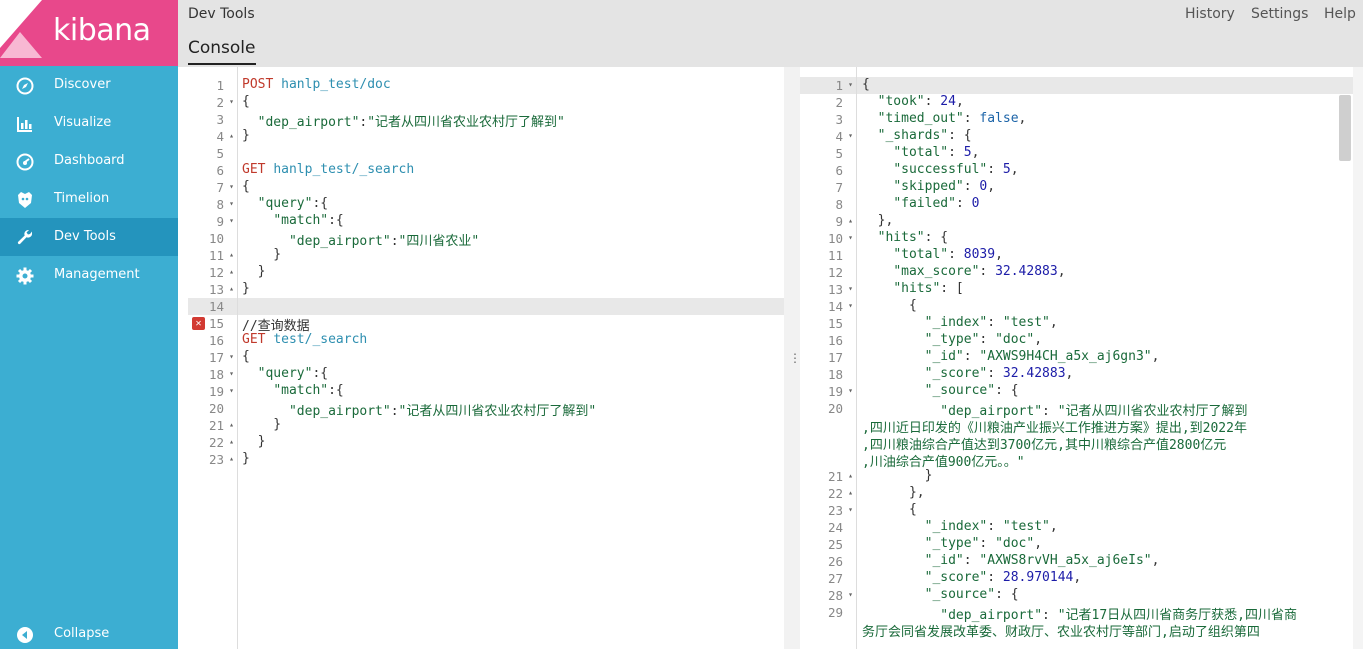 This screenshot has width=1363, height=653. What do you see at coordinates (932, 254) in the screenshot?
I see `code-line: "total": 8039,` at bounding box center [932, 254].